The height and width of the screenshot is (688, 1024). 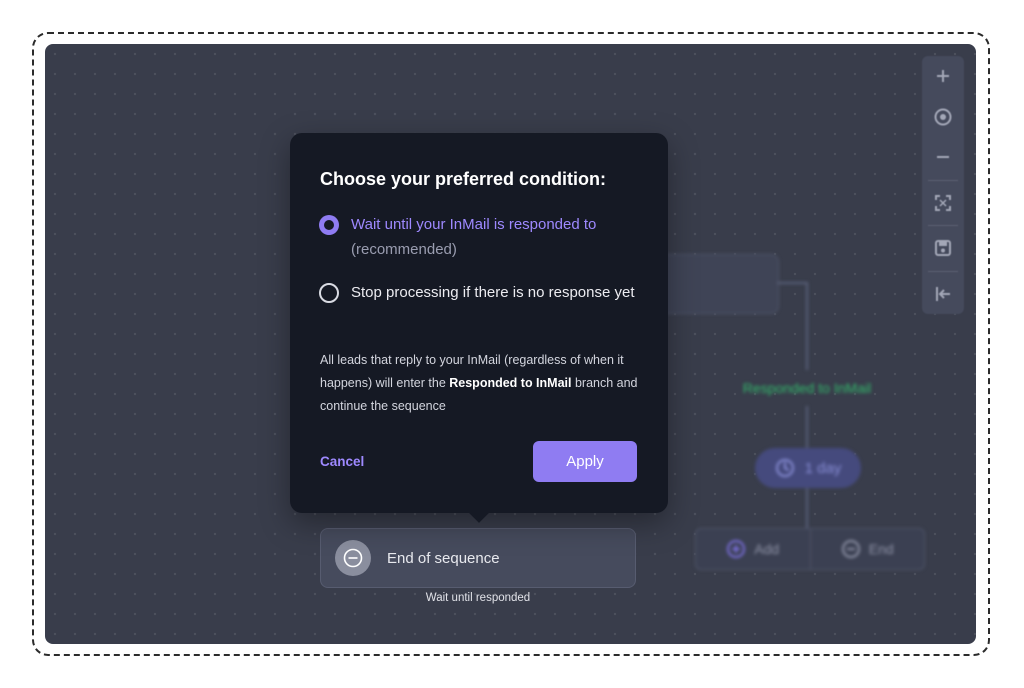 I want to click on save-icon, so click(x=943, y=248).